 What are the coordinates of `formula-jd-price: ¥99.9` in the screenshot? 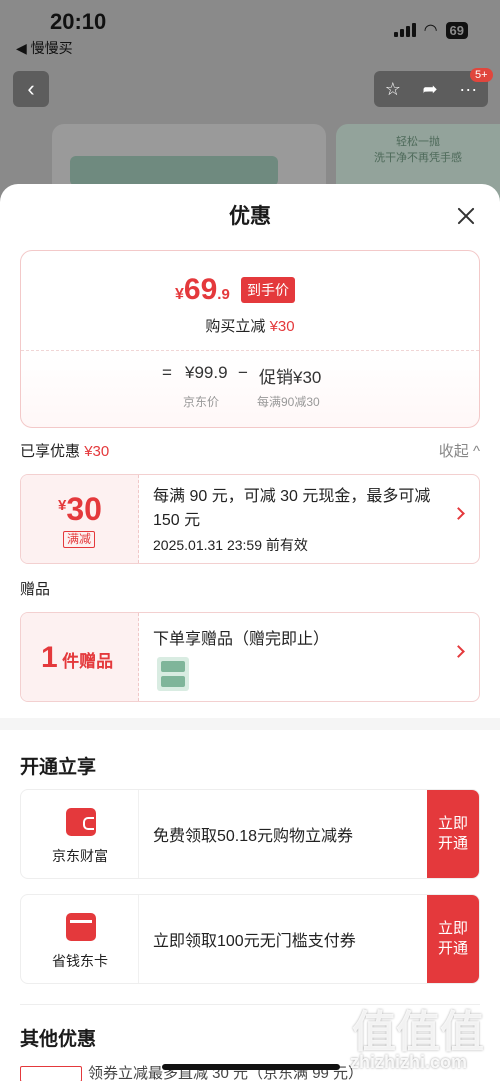 It's located at (206, 372).